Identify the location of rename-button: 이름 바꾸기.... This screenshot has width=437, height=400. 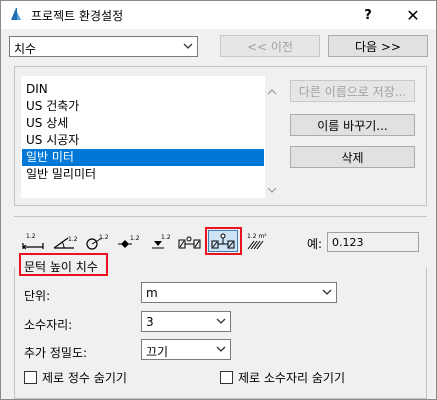
(352, 125).